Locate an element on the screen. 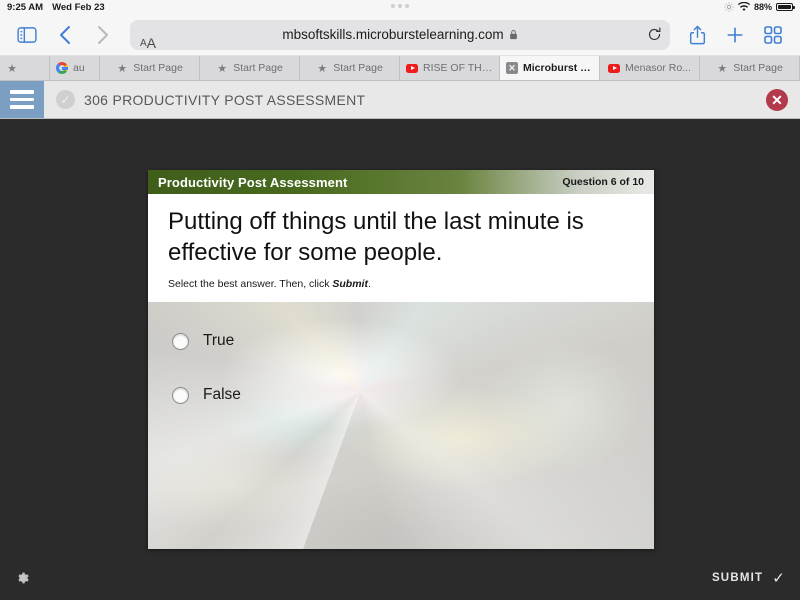  answer-option-true: True is located at coordinates (413, 341).